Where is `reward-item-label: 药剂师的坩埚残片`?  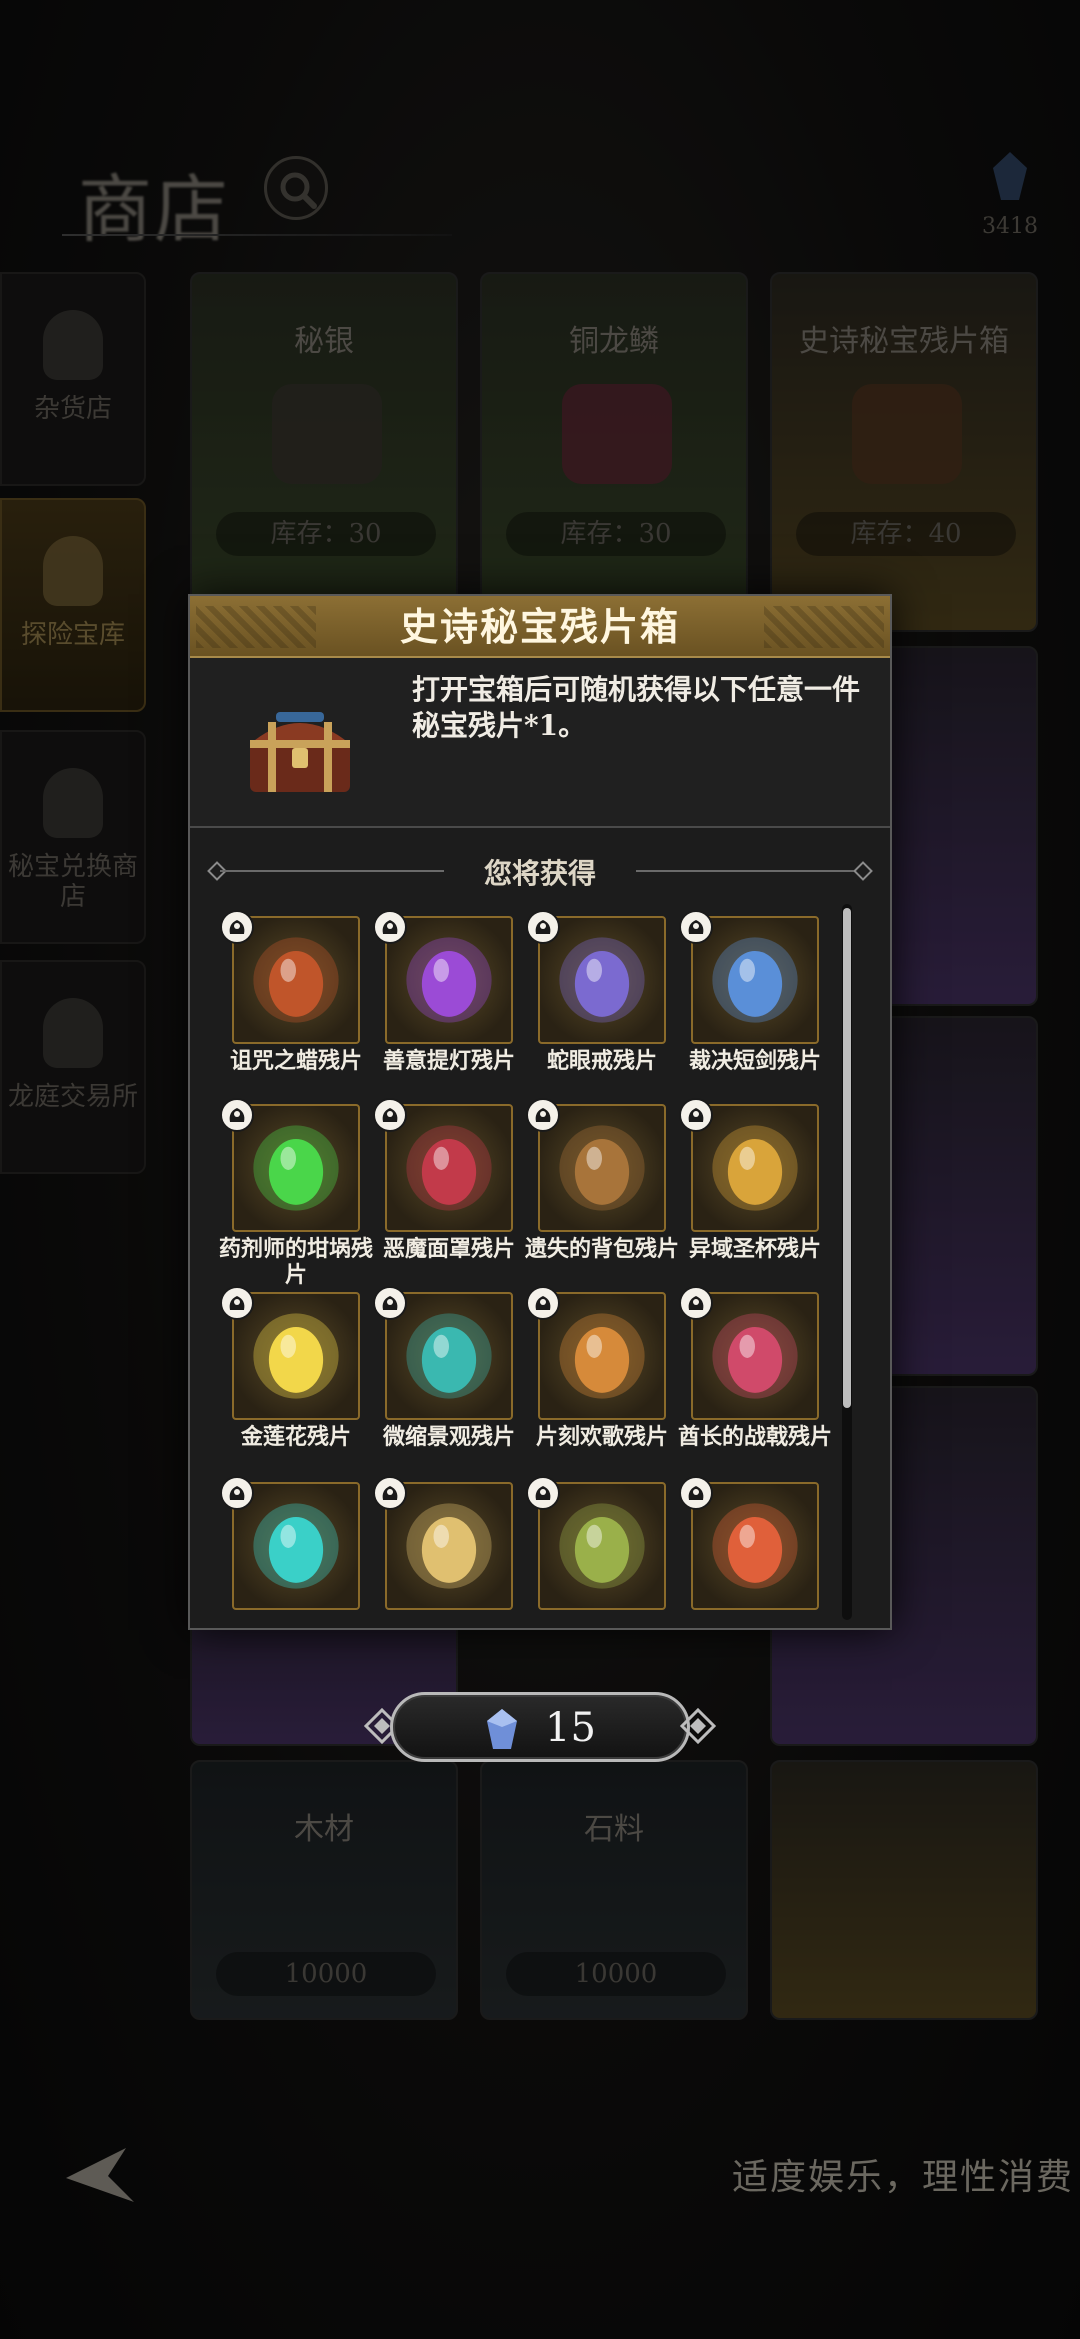
reward-item-label: 药剂师的坩埚残片 is located at coordinates (295, 1262).